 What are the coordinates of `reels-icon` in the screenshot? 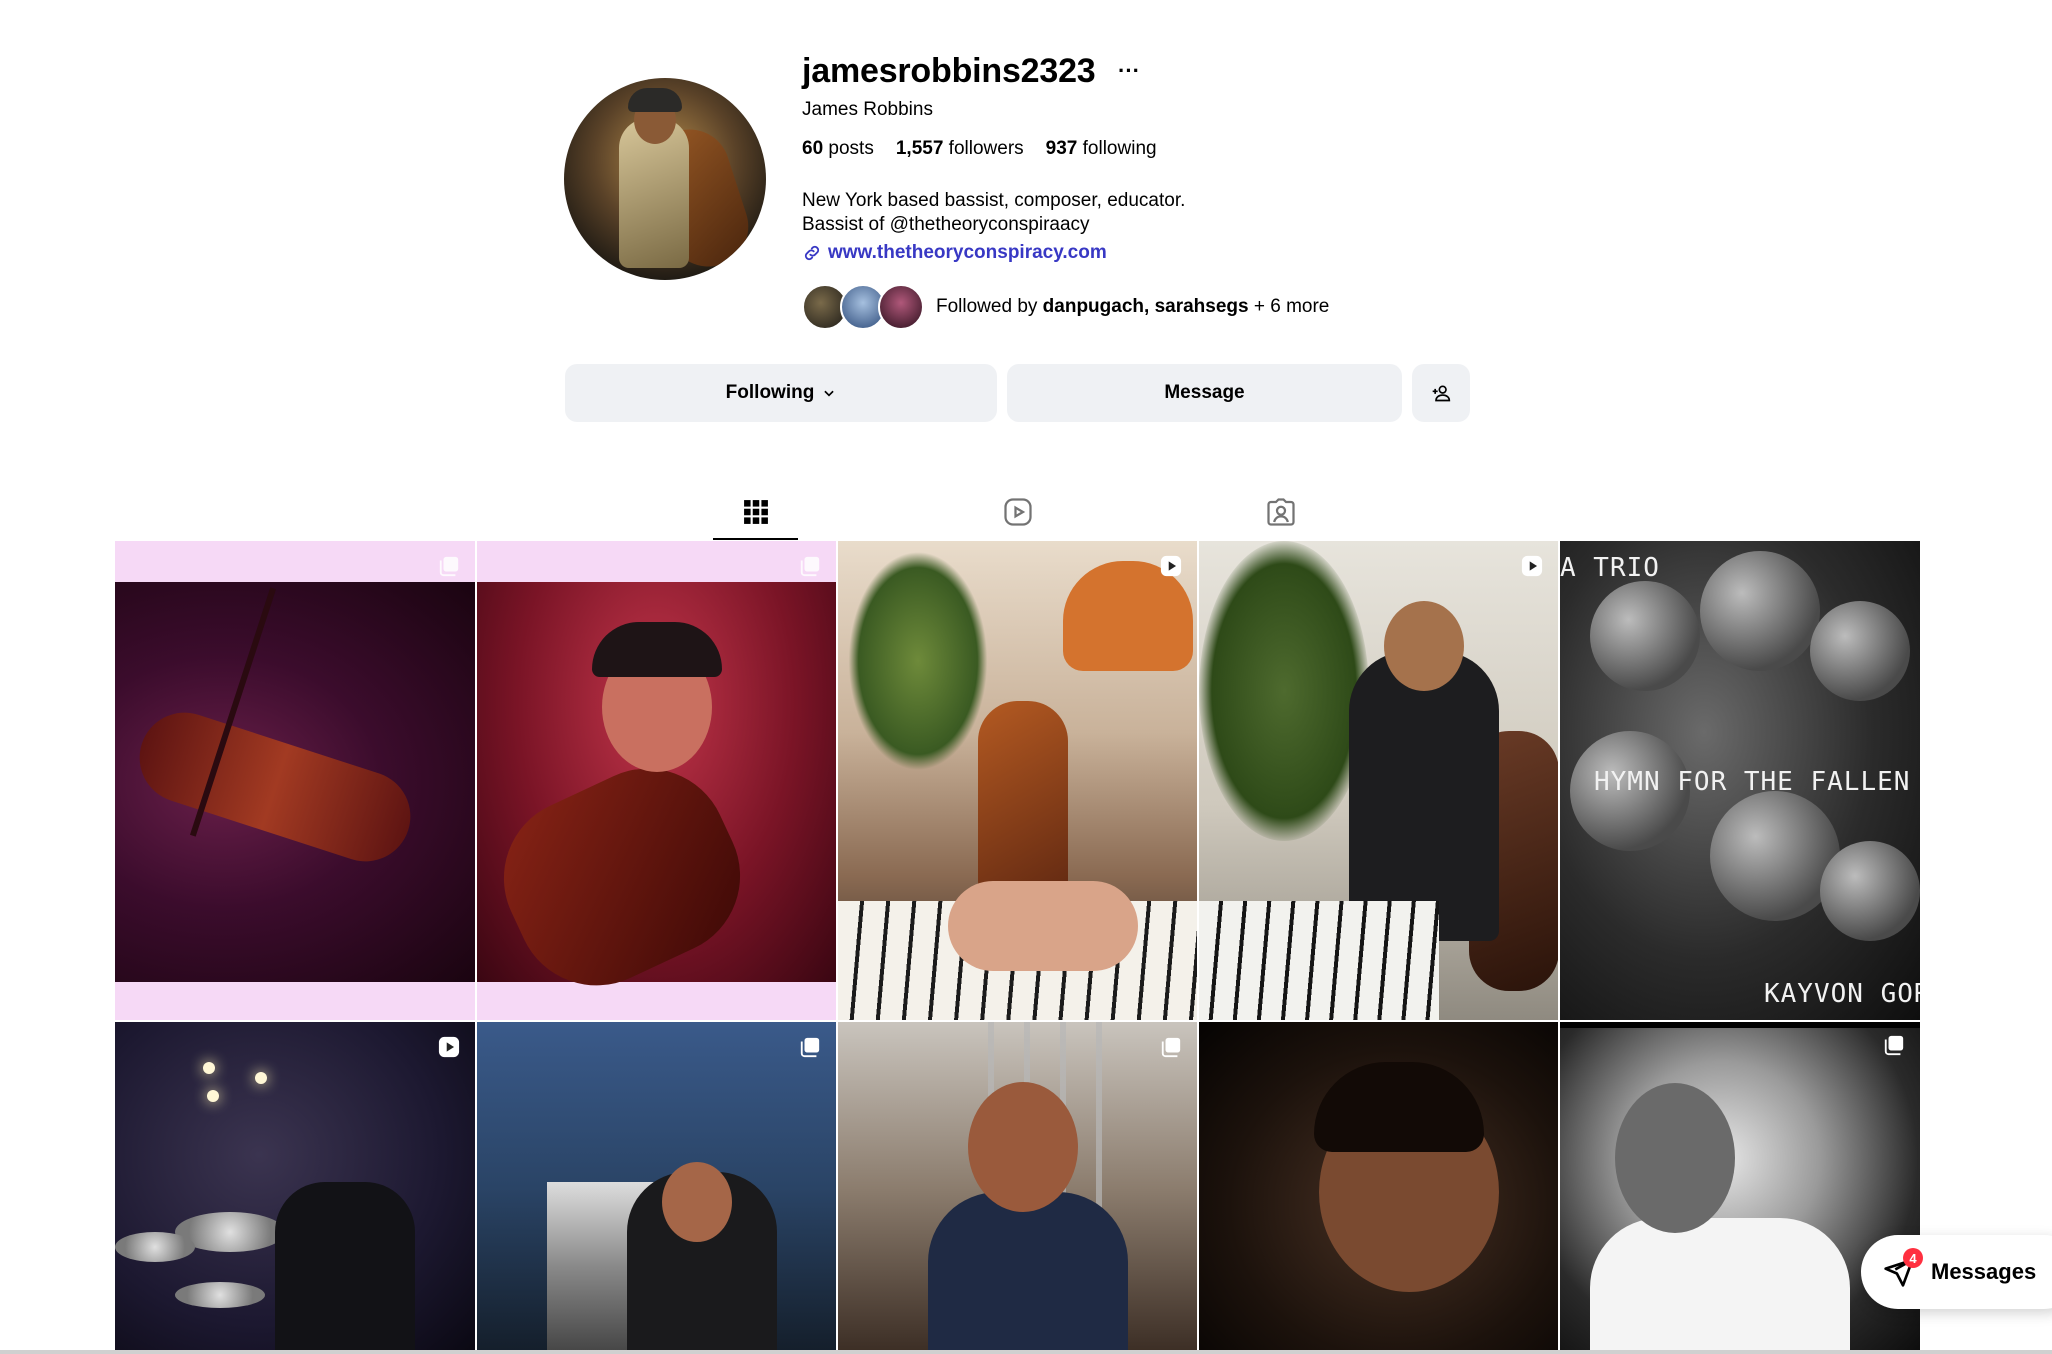 It's located at (1017, 512).